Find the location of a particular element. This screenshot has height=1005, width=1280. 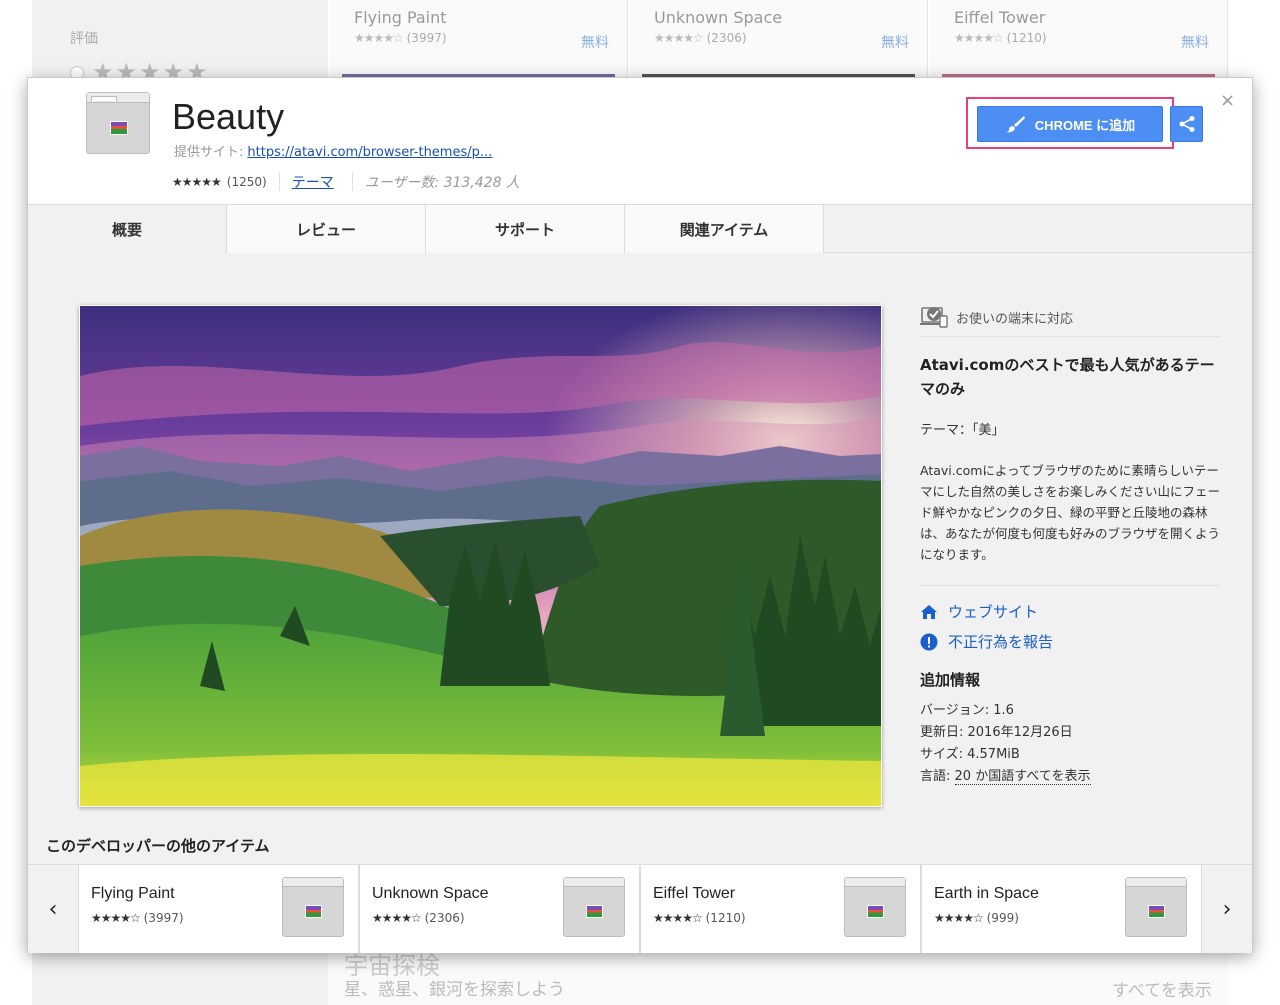

bg-item-count: (1210) is located at coordinates (1026, 38).